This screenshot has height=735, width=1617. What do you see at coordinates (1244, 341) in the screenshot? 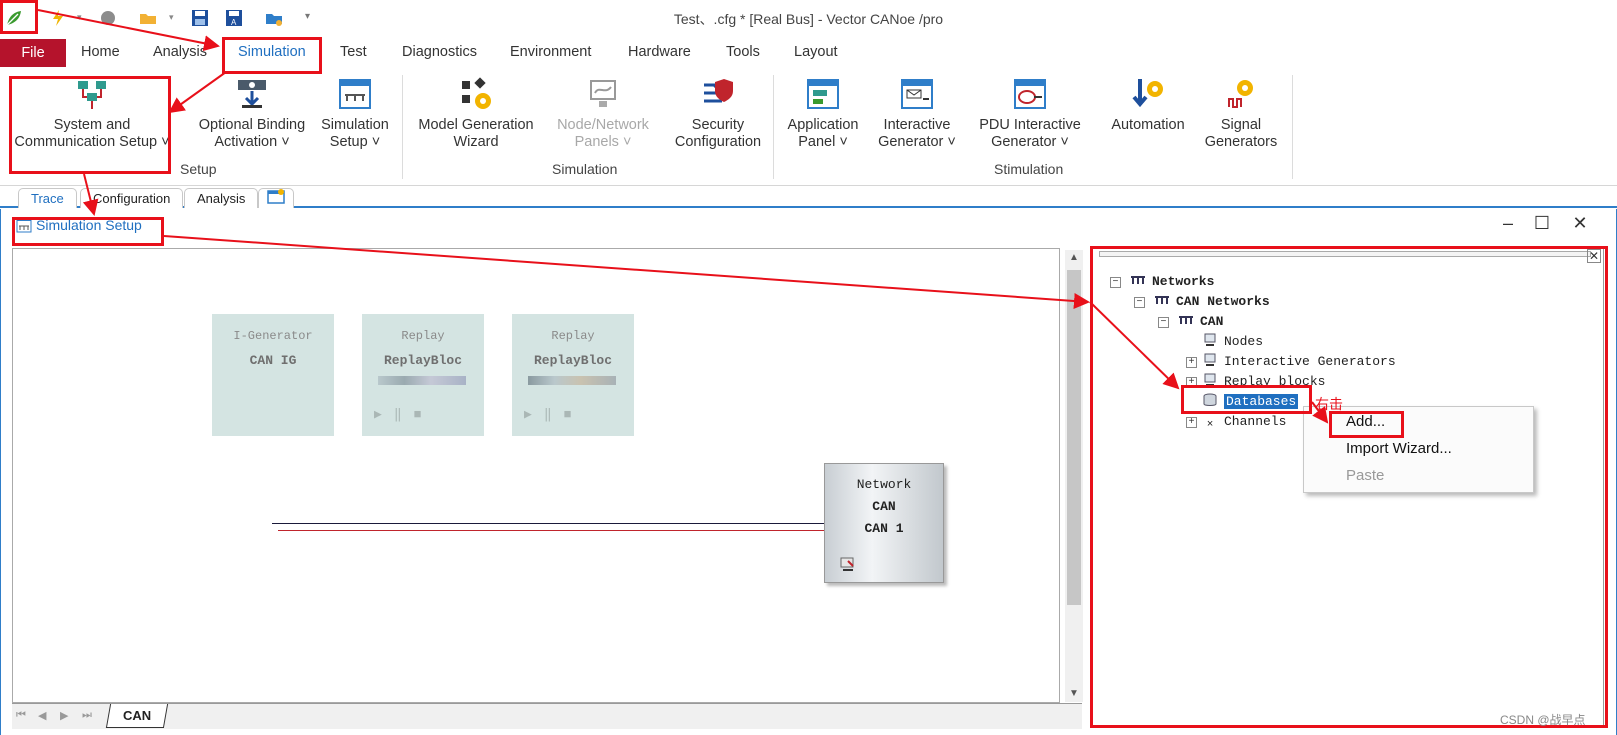
I see `tree-label: Nodes` at bounding box center [1244, 341].